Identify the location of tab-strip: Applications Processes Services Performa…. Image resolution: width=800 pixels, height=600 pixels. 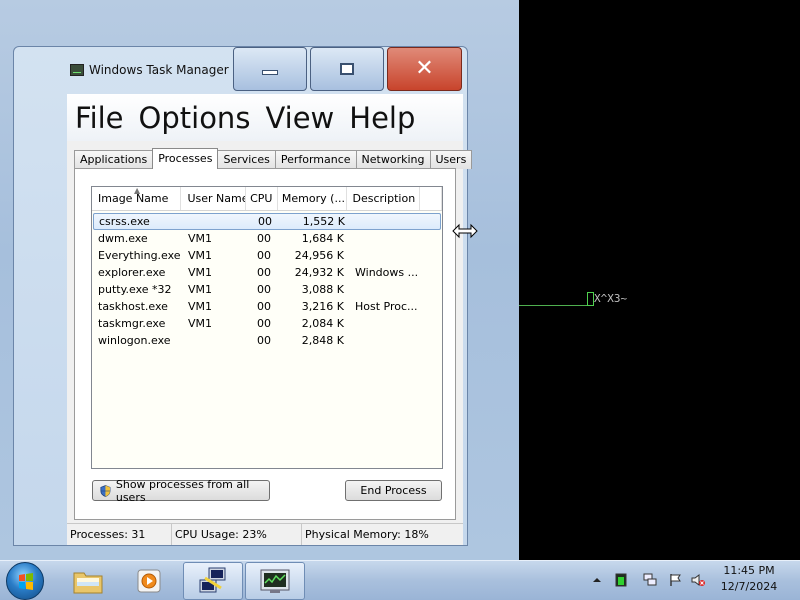
(273, 158).